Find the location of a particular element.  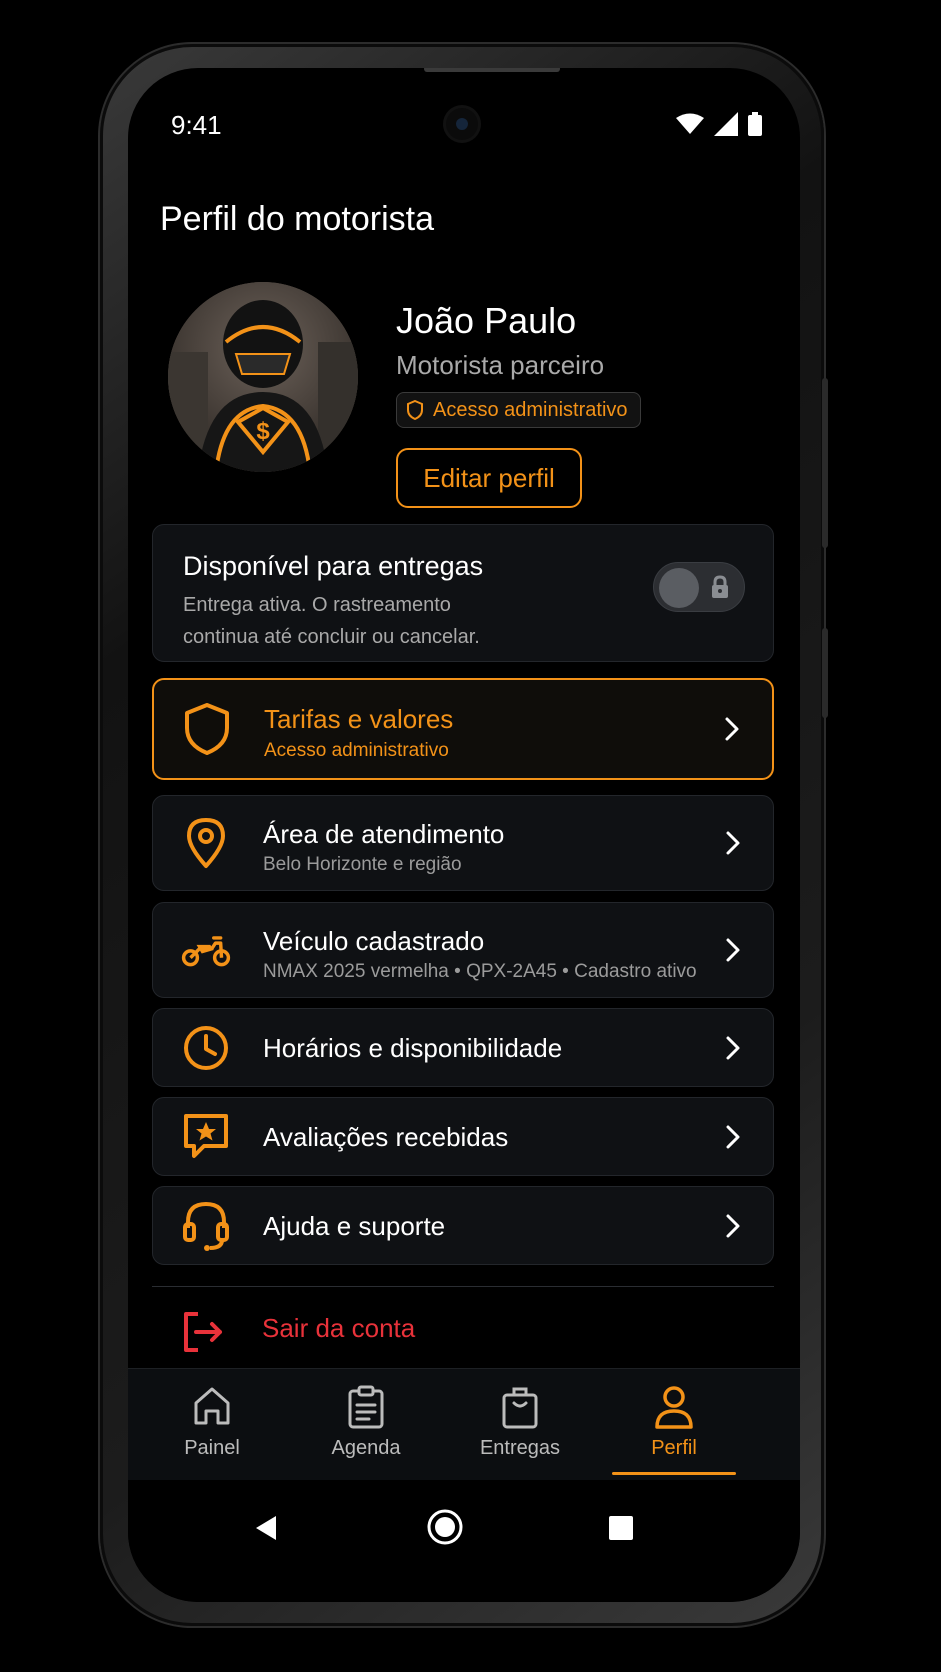

star-message-icon is located at coordinates (206, 1137).